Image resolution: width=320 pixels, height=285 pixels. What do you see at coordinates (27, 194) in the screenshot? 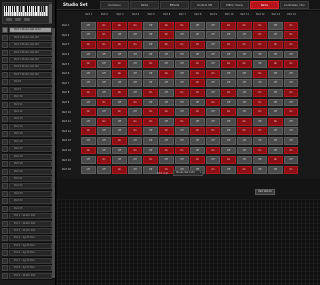
I see `sidebar-part-item: Part 23` at bounding box center [27, 194].